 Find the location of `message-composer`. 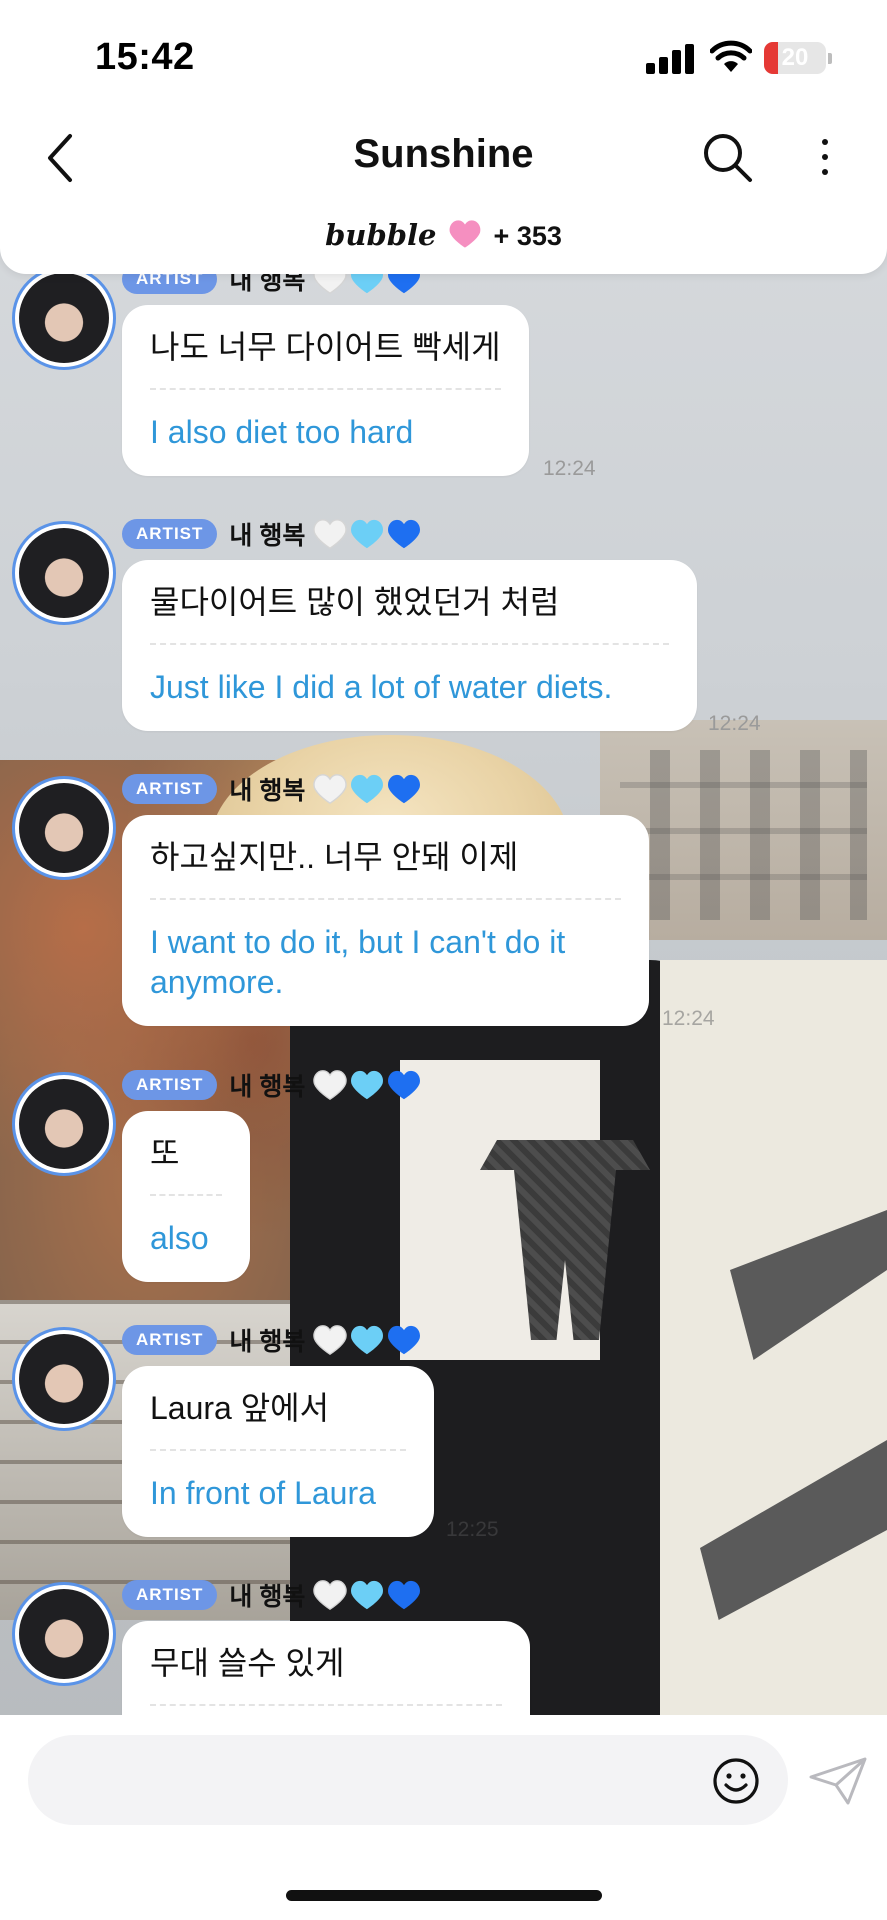

message-composer is located at coordinates (443, 1817).